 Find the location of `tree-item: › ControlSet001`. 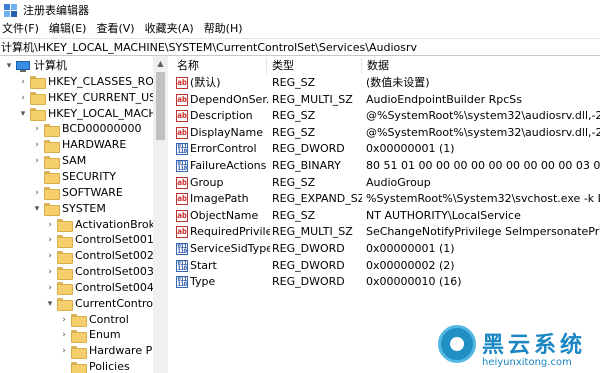

tree-item: › ControlSet001 is located at coordinates (99, 240).